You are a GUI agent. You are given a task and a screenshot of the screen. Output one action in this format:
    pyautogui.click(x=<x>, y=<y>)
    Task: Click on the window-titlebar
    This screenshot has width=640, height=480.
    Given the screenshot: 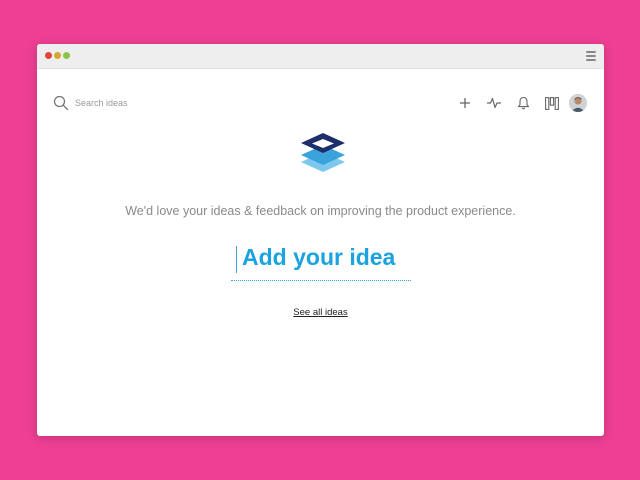 What is the action you would take?
    pyautogui.click(x=320, y=56)
    